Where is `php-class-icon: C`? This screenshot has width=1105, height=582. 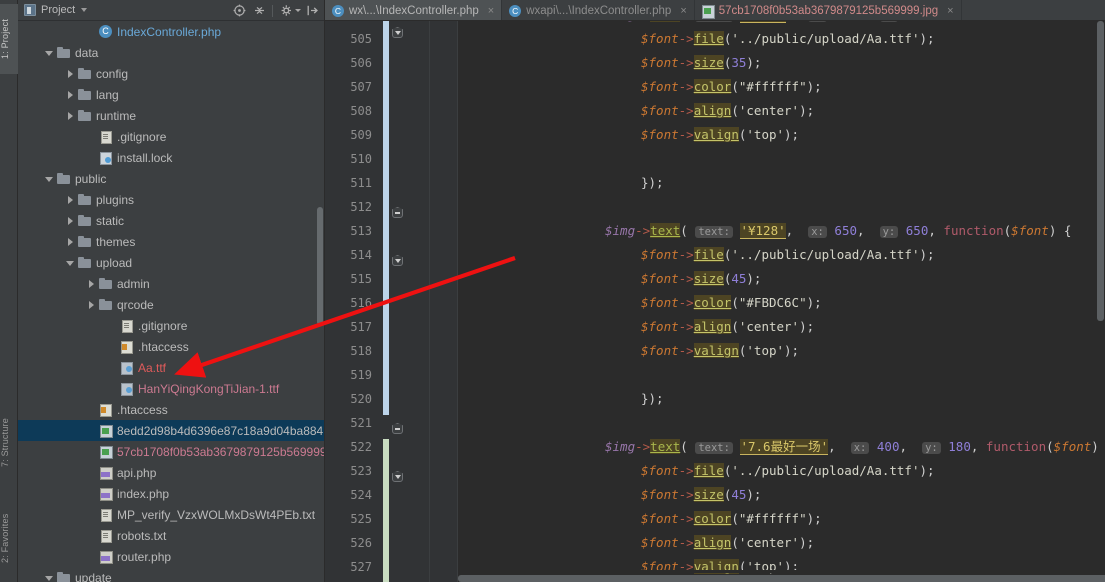
php-class-icon: C is located at coordinates (515, 10).